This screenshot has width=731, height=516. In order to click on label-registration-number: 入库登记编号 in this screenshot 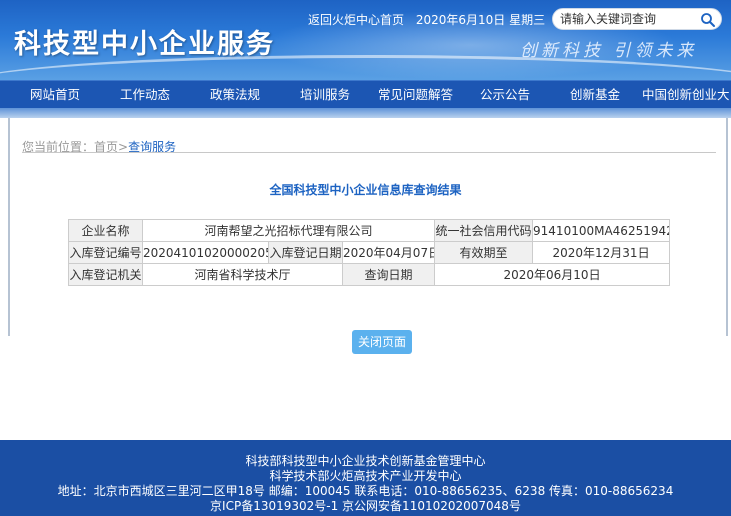, I will do `click(105, 252)`.